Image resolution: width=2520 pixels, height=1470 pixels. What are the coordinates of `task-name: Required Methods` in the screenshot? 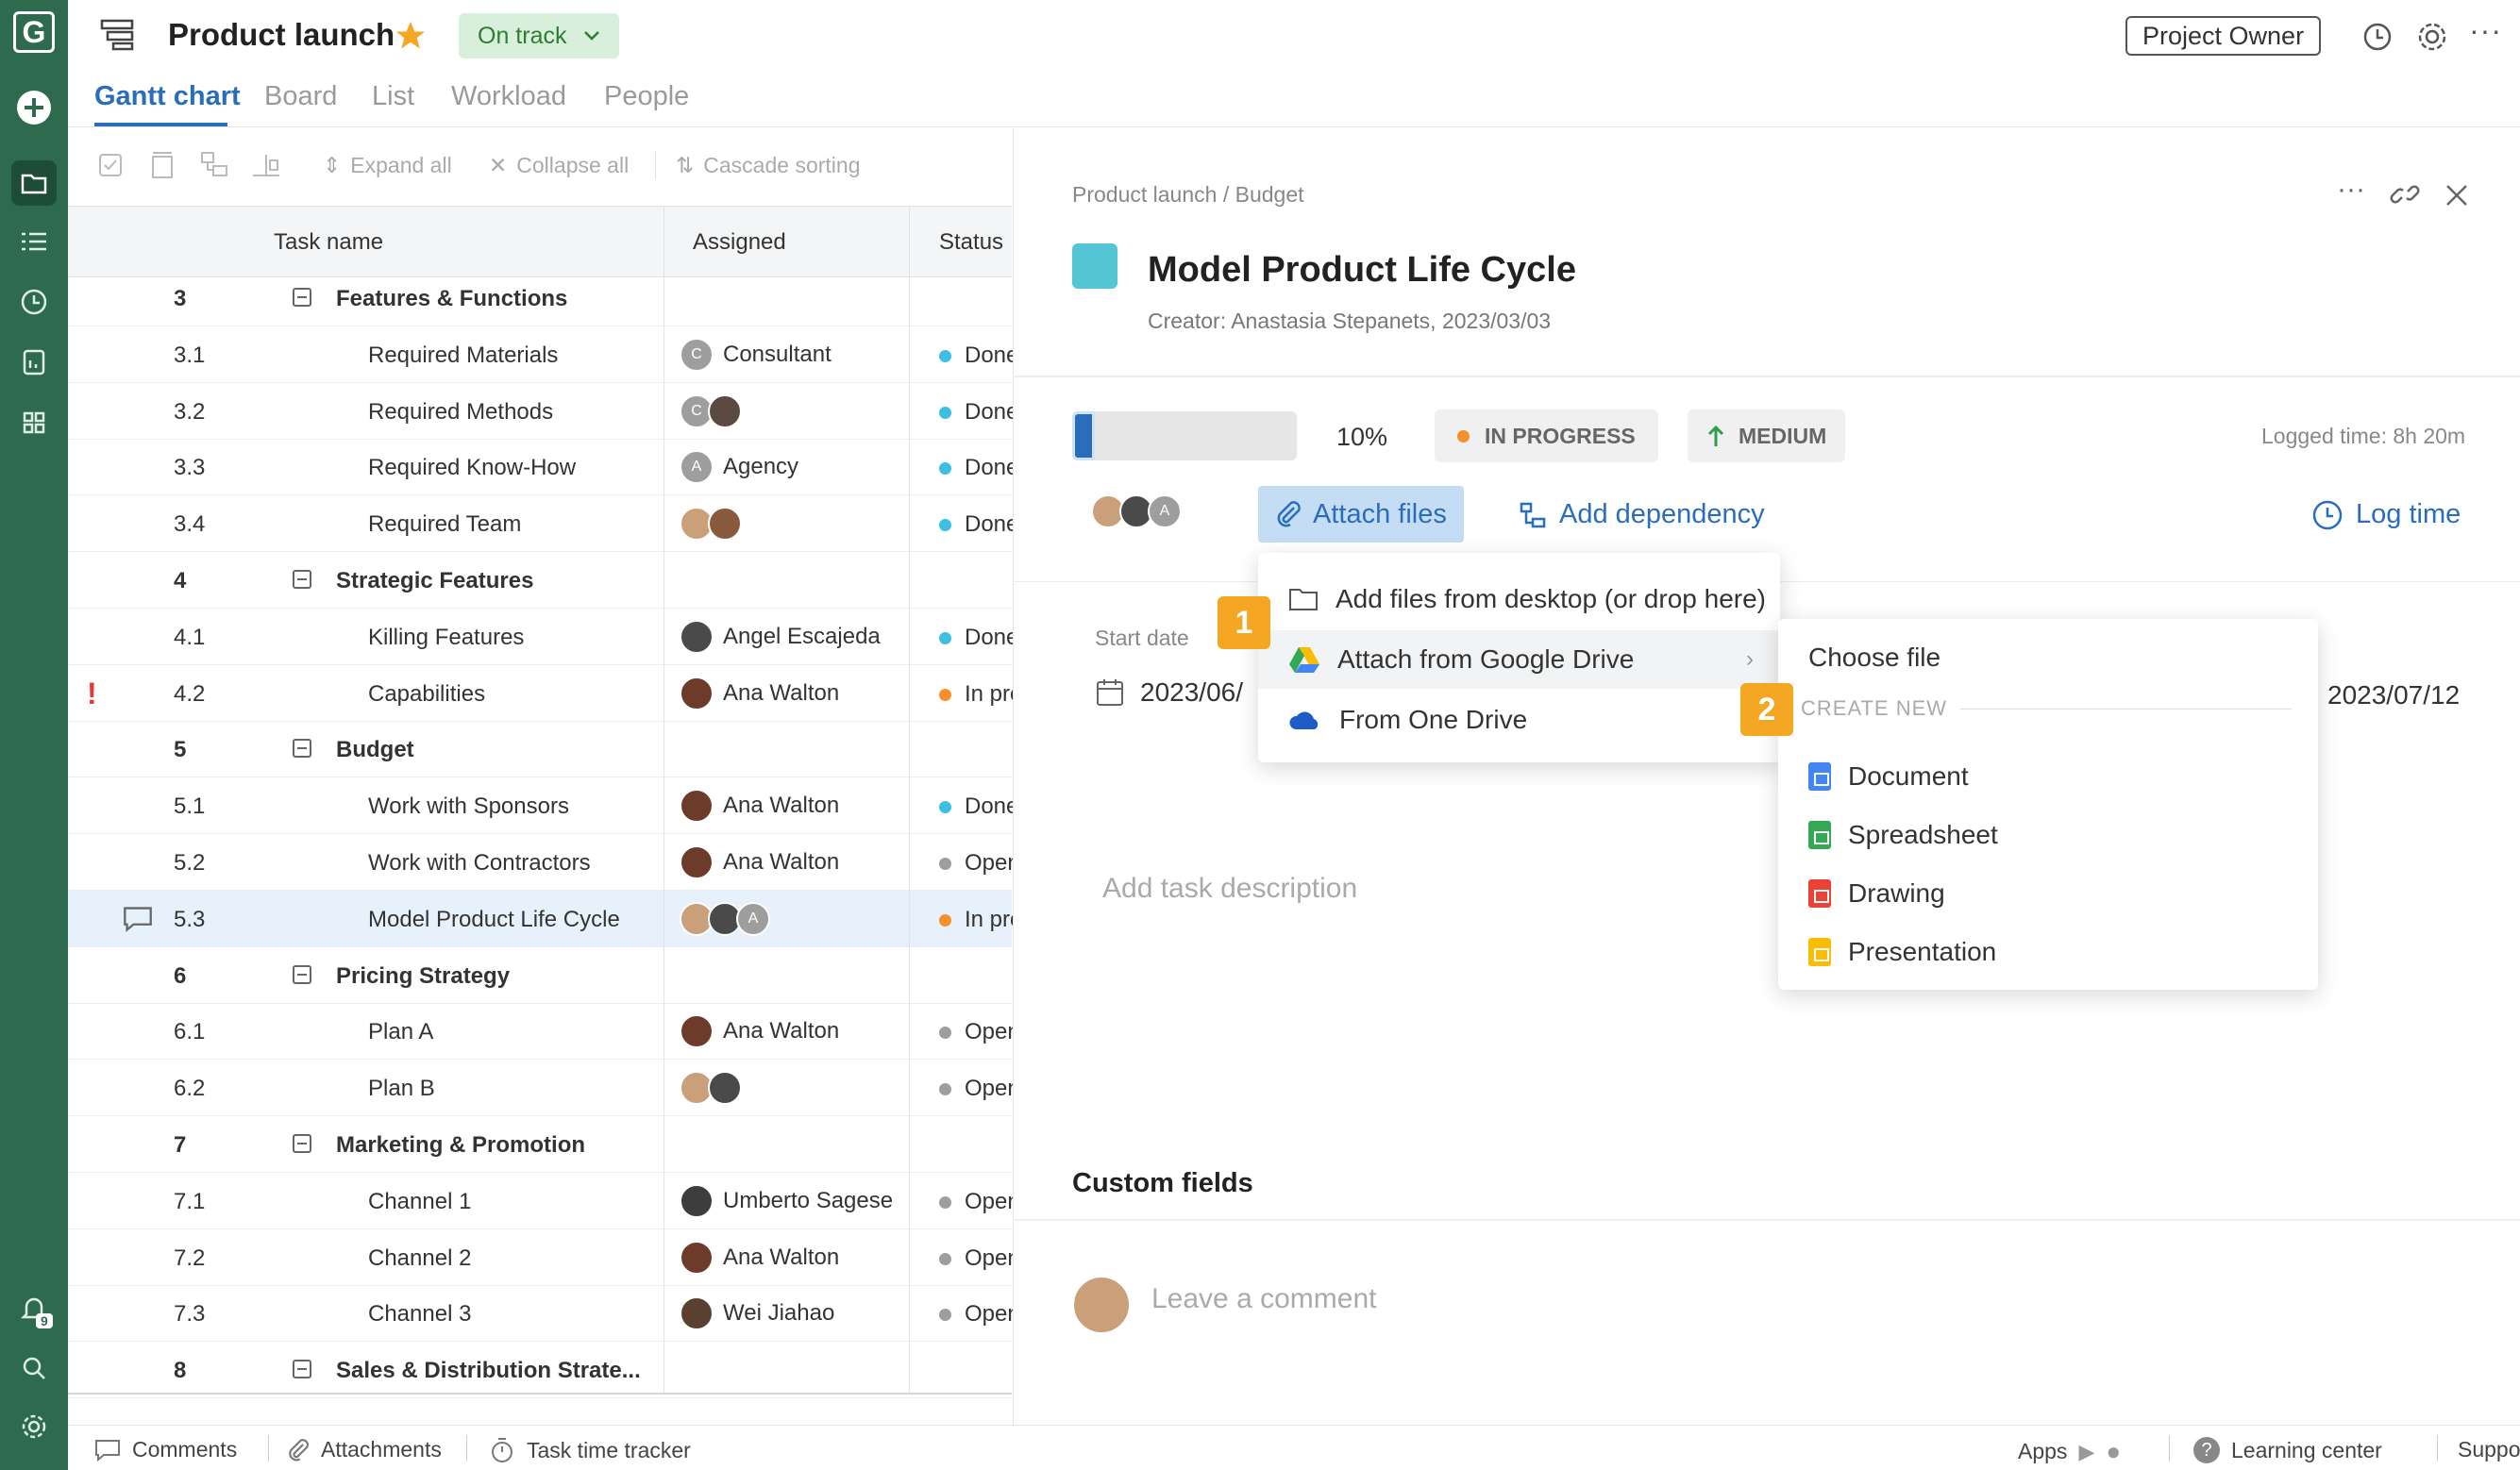 It's located at (460, 413).